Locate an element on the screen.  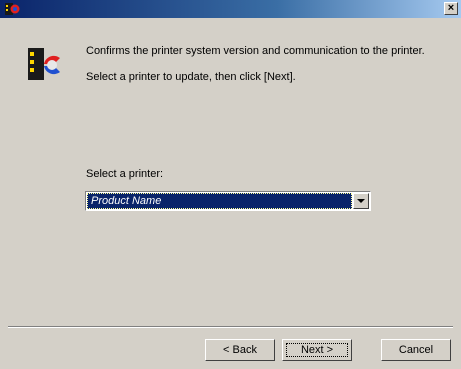
dropdown-button is located at coordinates (361, 201).